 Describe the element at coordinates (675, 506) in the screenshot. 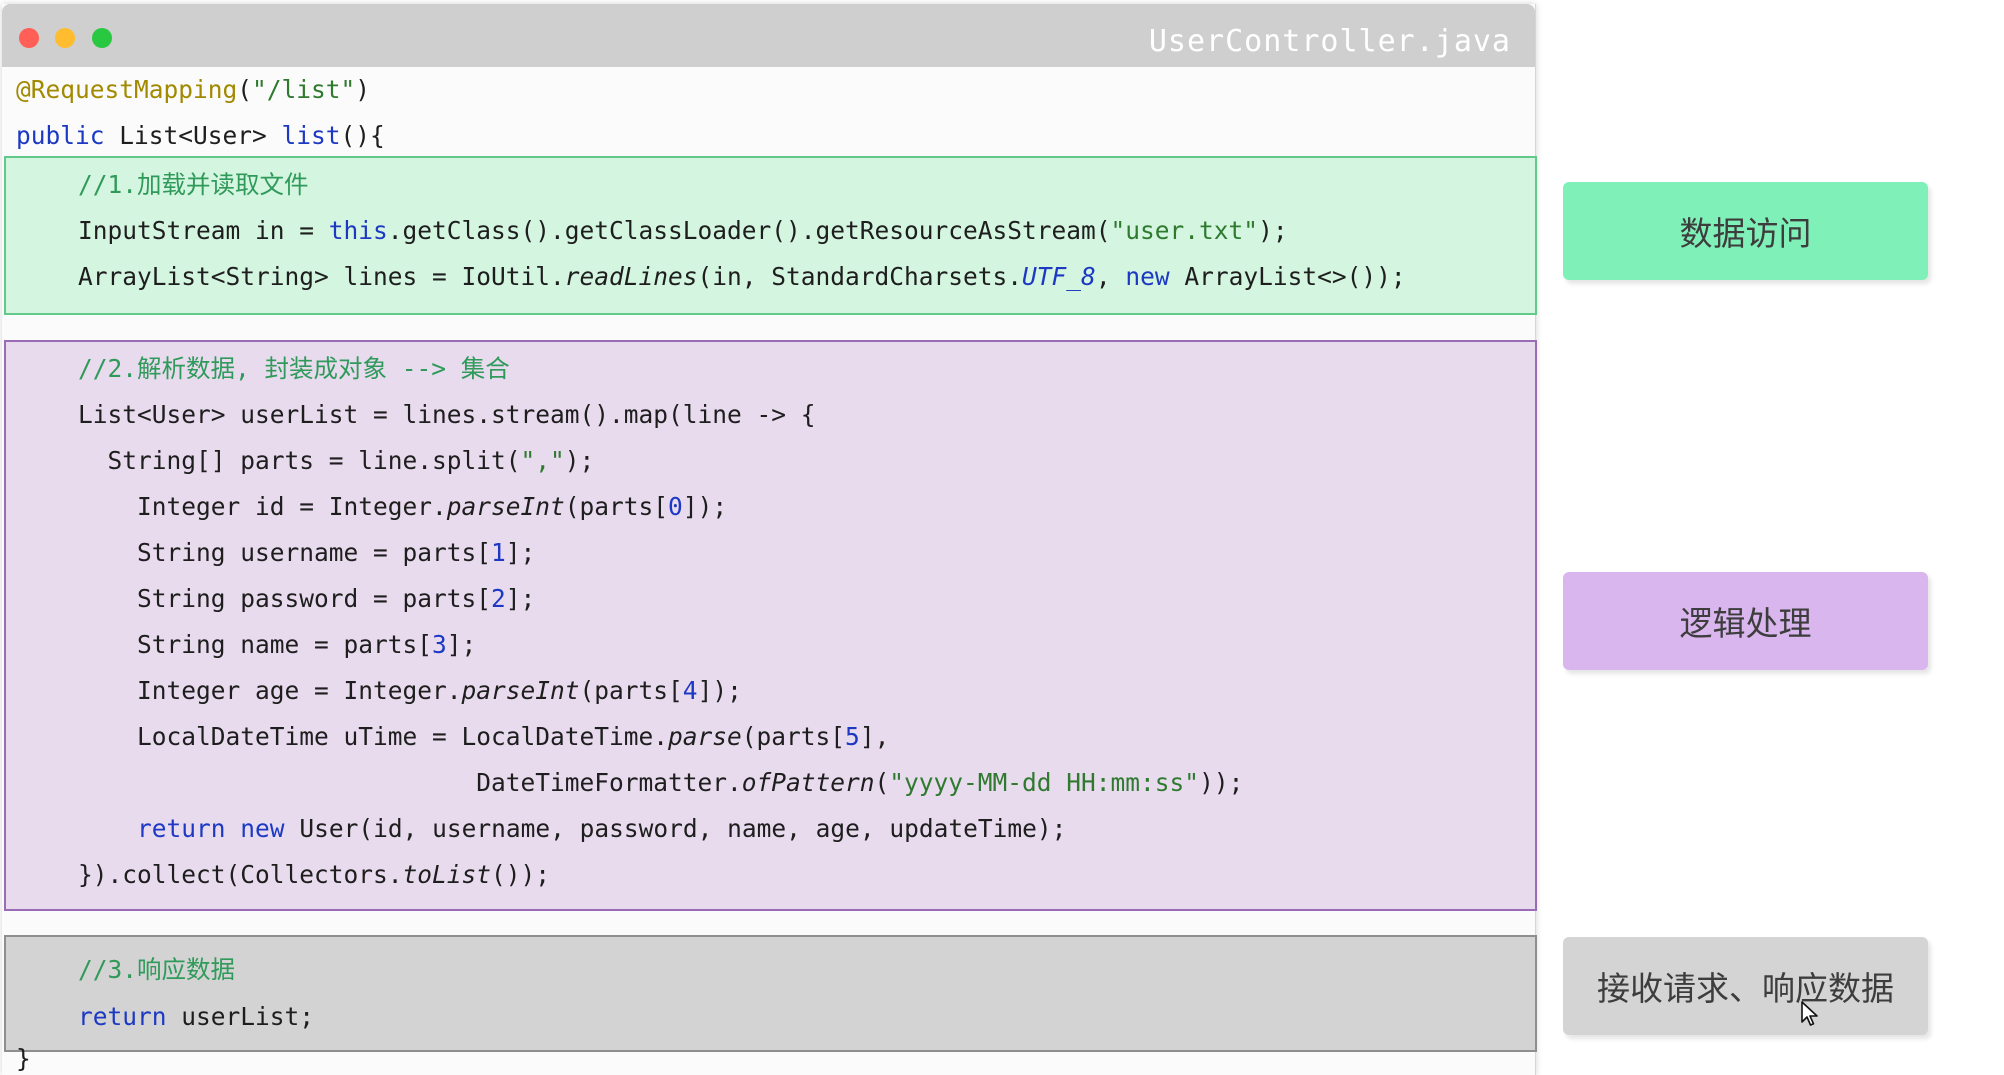

I see `code-token: 0` at that location.